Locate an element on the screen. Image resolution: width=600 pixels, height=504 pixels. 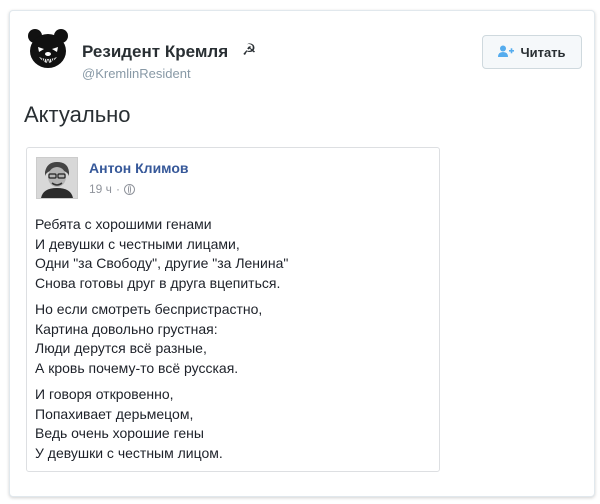
poem-line: Ребята с хорошими генами is located at coordinates (123, 224).